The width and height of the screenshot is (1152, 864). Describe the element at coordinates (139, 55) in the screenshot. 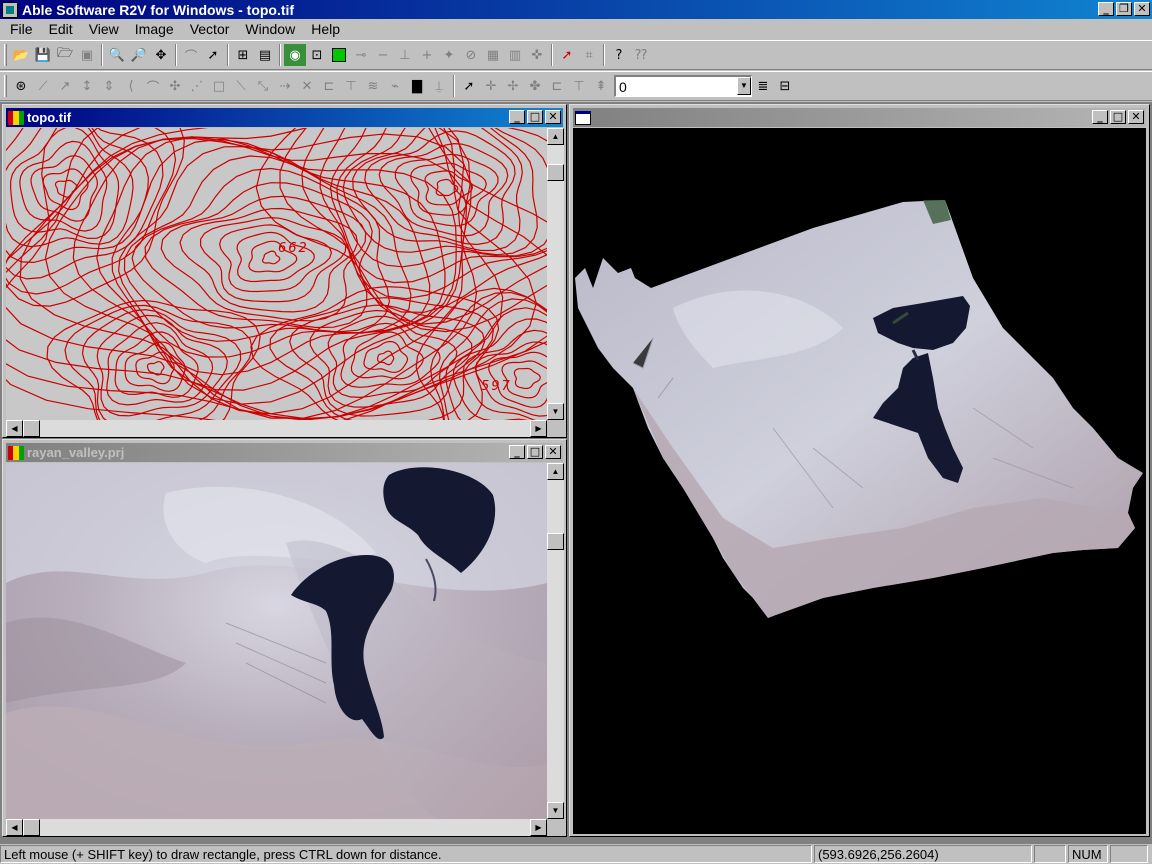

I see `zoom-out-icon: 🔎` at that location.